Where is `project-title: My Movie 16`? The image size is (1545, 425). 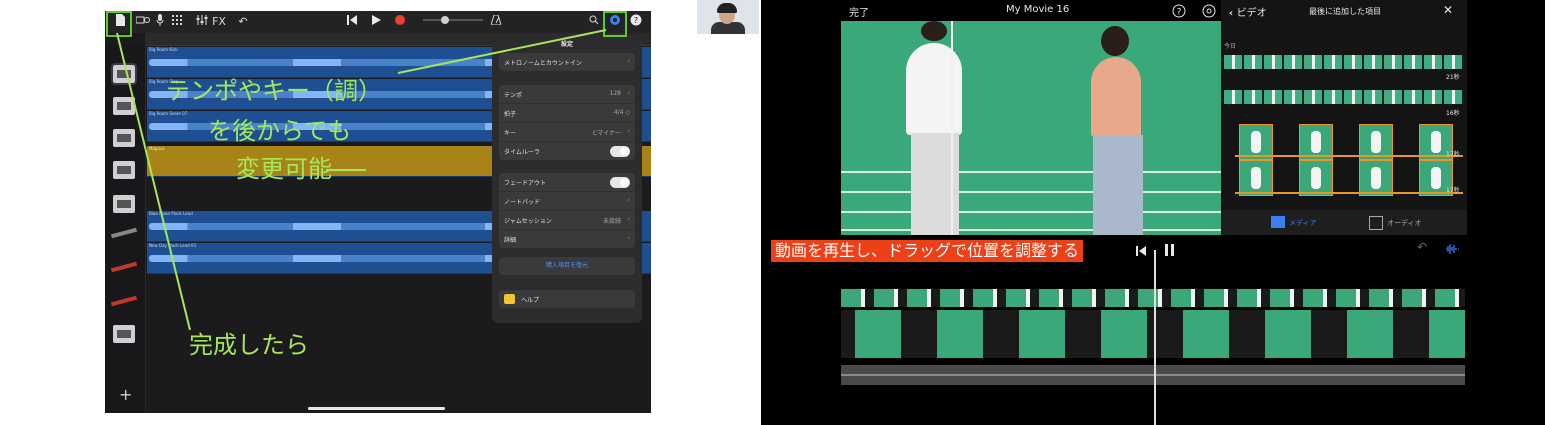 project-title: My Movie 16 is located at coordinates (1038, 9).